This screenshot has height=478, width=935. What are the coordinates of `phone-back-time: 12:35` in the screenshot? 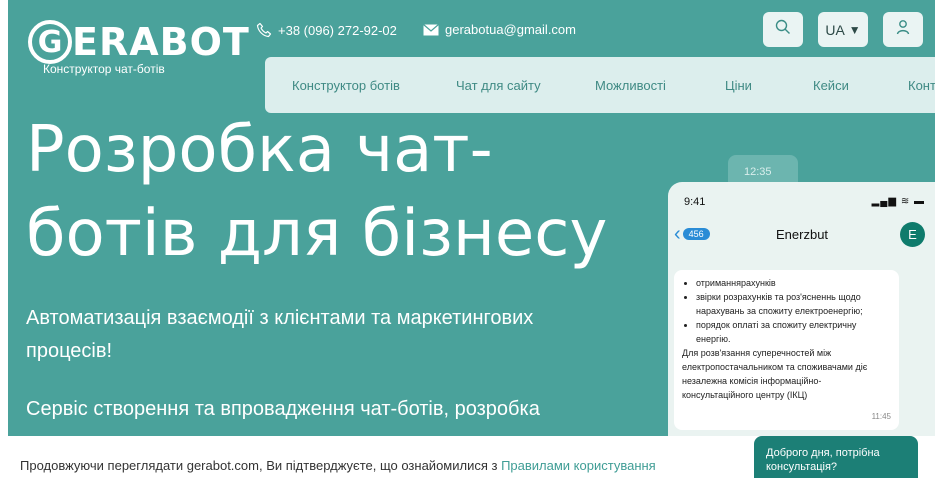 It's located at (758, 172).